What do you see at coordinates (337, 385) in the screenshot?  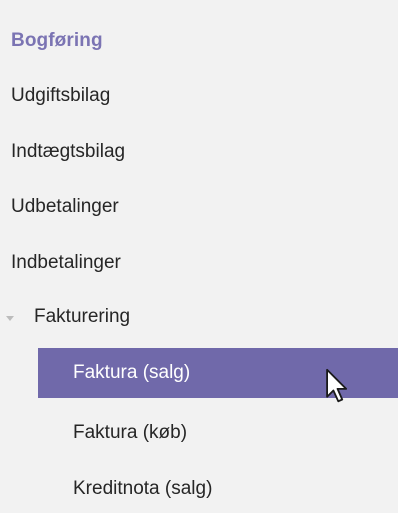 I see `mouse-pointer-icon` at bounding box center [337, 385].